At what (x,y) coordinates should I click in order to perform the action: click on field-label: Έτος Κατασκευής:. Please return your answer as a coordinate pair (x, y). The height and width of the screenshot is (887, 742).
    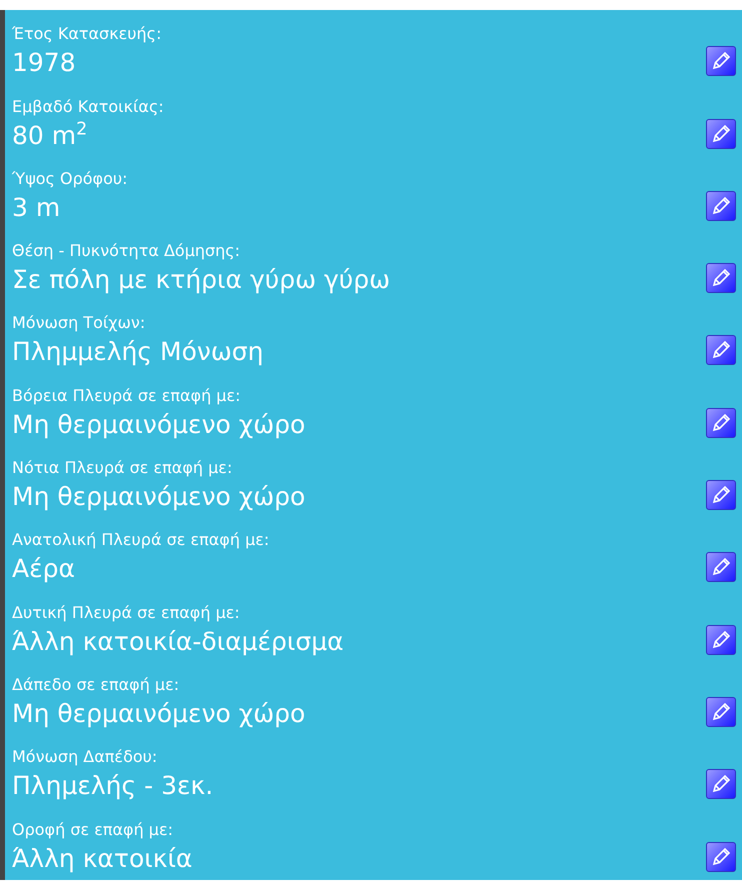
    Looking at the image, I should click on (87, 34).